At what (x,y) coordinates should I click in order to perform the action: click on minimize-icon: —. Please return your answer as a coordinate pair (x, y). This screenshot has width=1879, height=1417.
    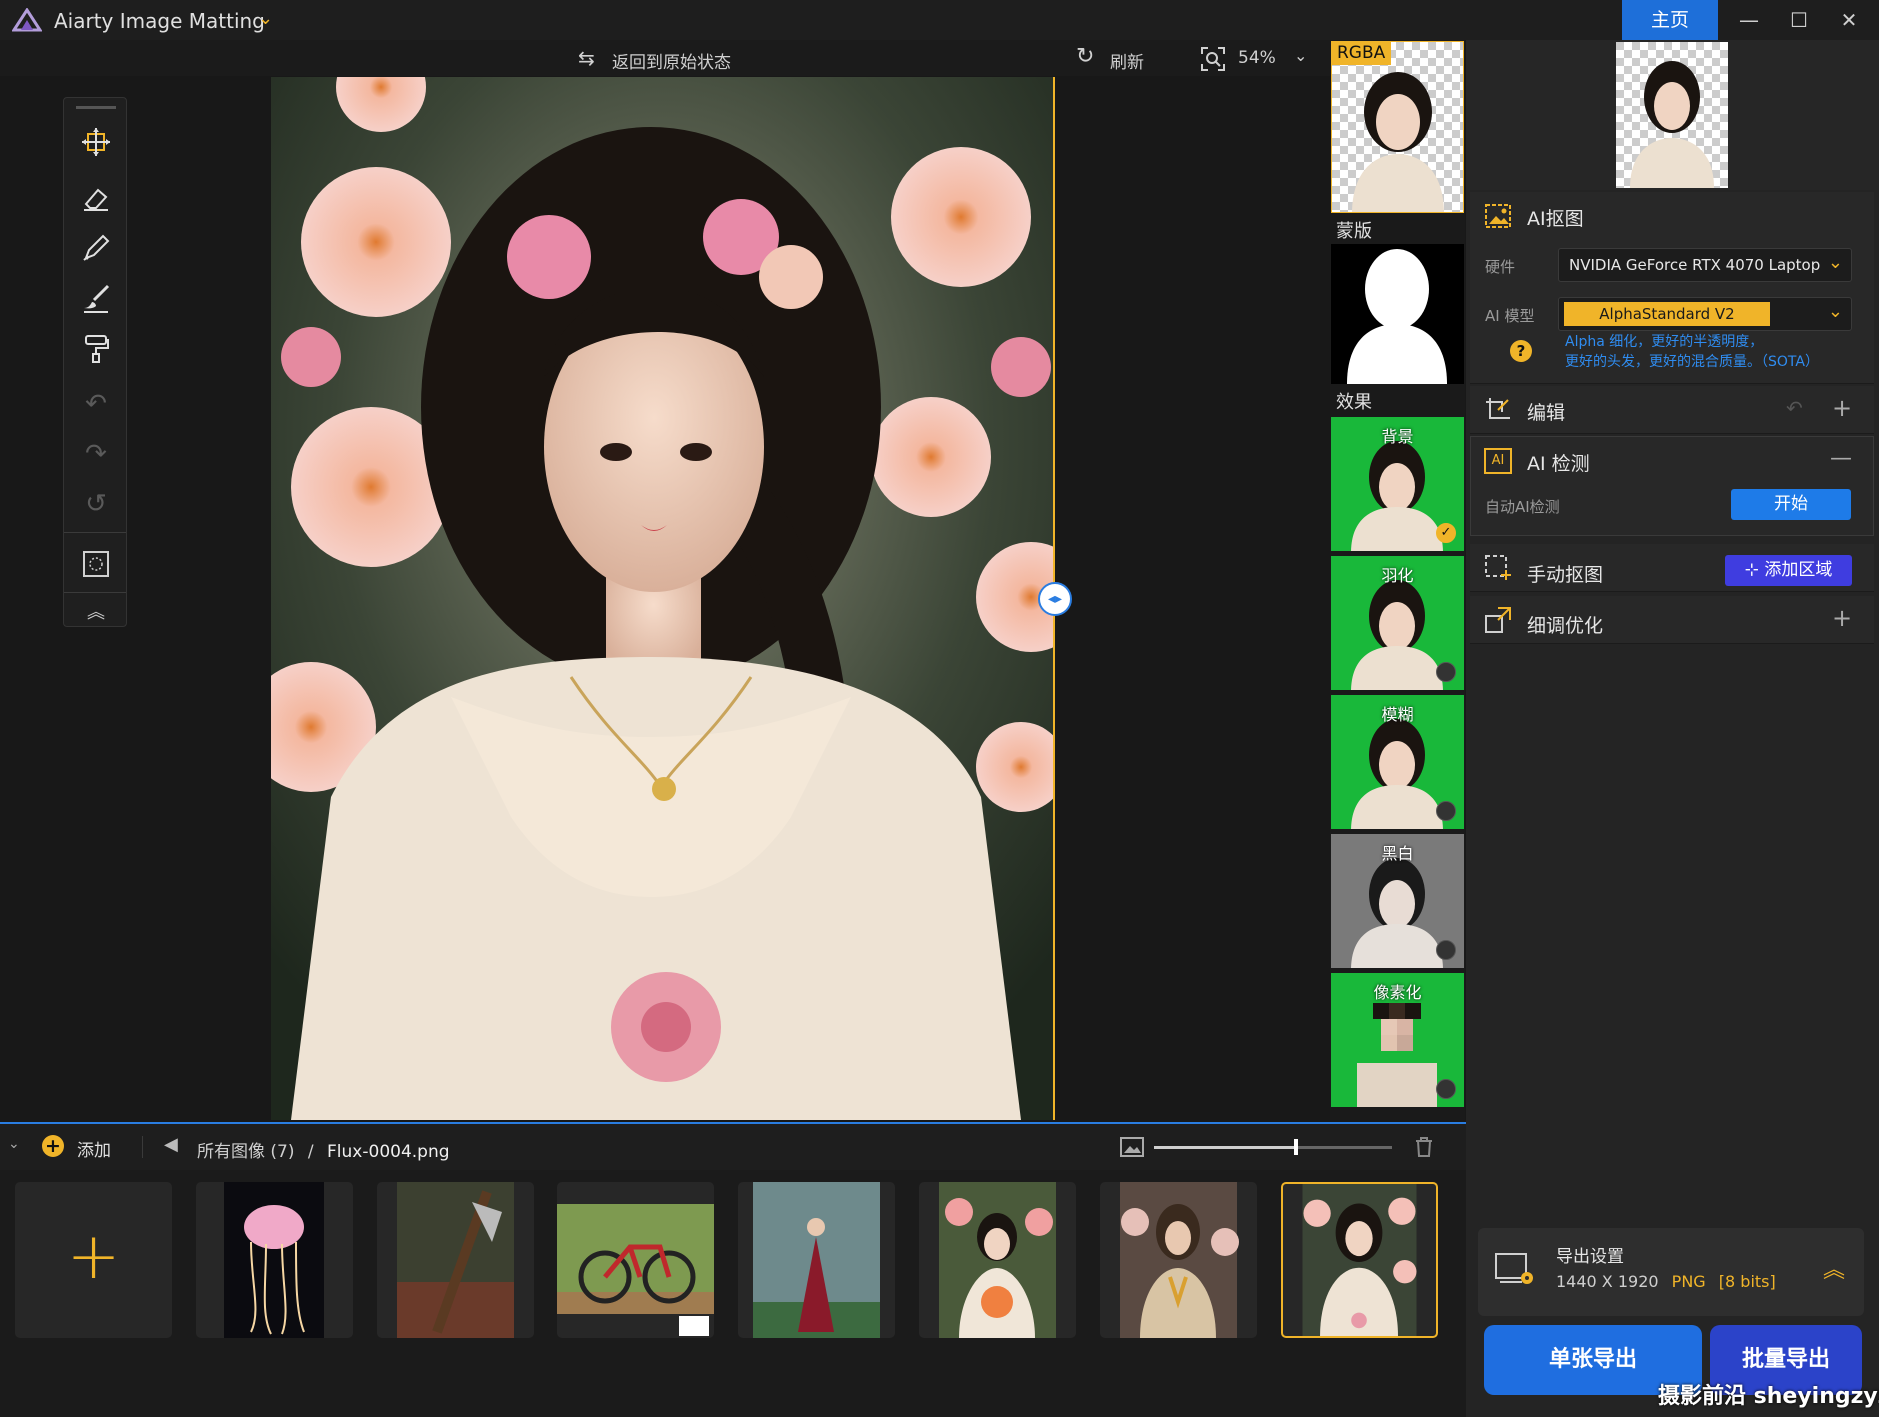
    Looking at the image, I should click on (1749, 20).